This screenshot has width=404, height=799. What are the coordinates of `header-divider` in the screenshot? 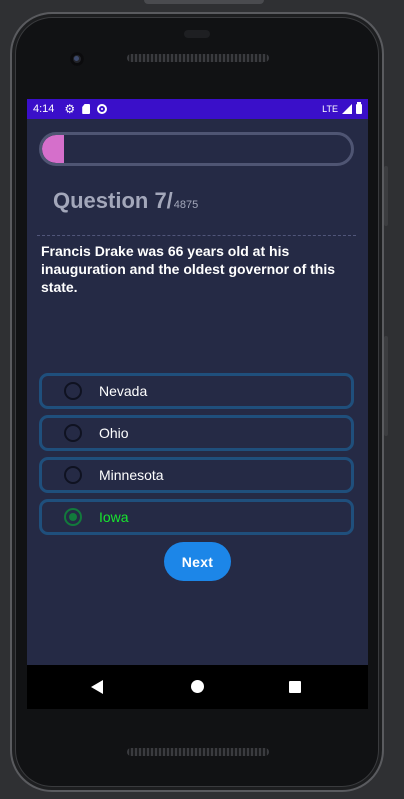 It's located at (196, 235).